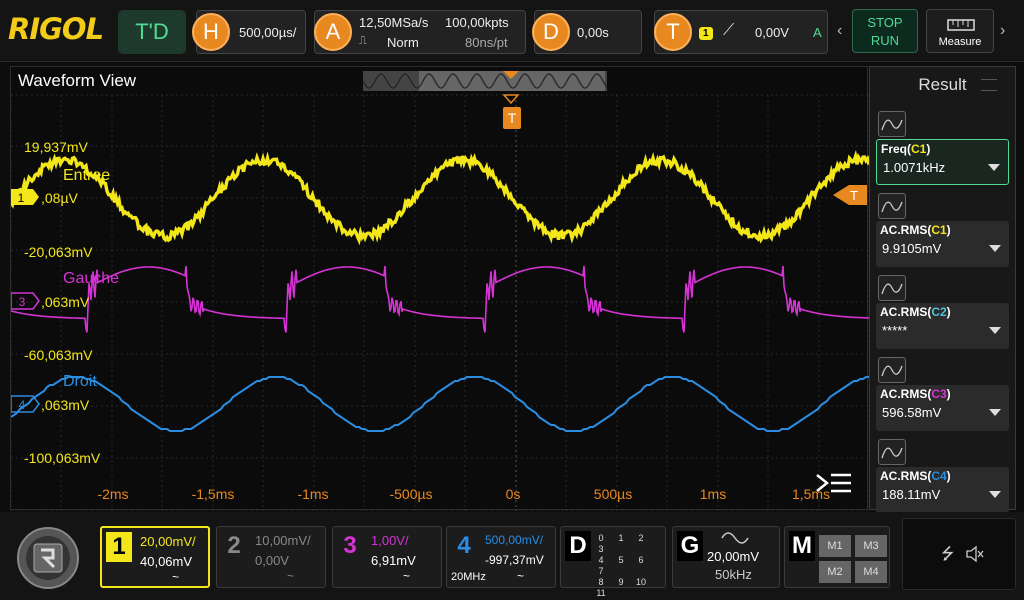 This screenshot has height=600, width=1024. I want to click on digital-channels-panel: D 0123456789101112131415, so click(613, 557).